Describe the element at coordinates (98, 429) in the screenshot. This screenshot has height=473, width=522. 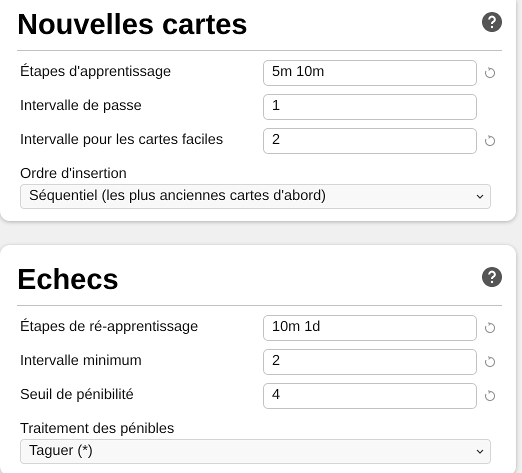
I see `field-label: Traitement des pénibles` at that location.